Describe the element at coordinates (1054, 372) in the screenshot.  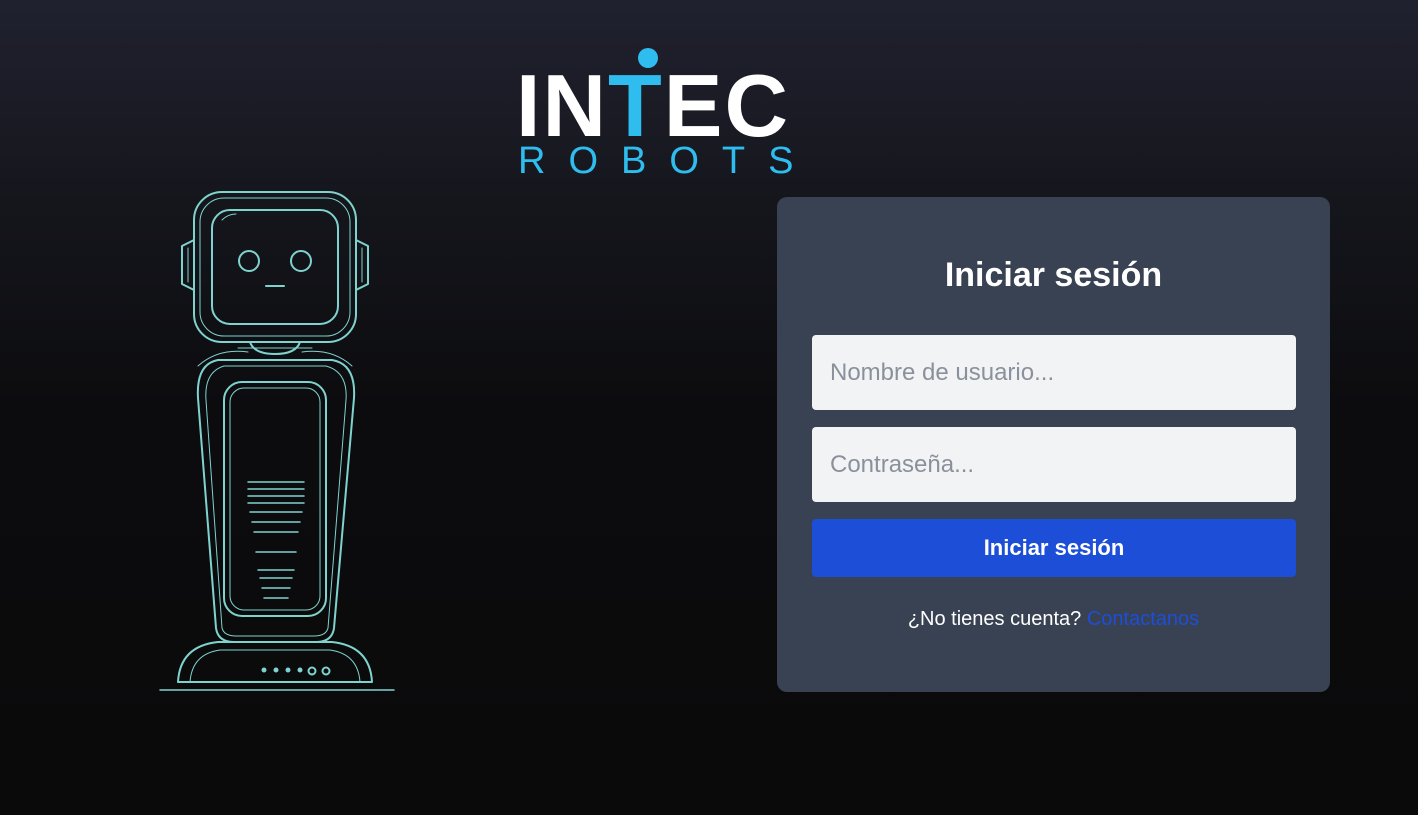
I see `username-input` at that location.